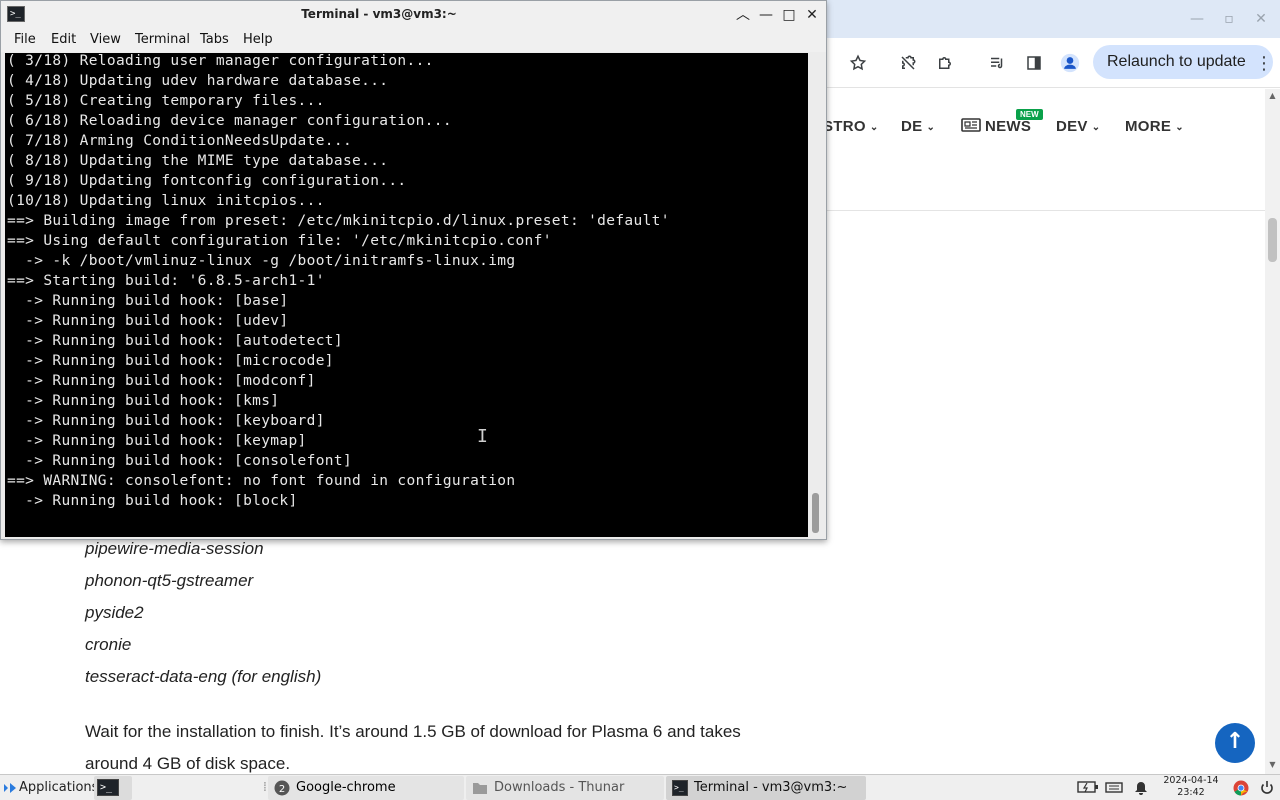 This screenshot has width=1280, height=800. What do you see at coordinates (997, 63) in the screenshot?
I see `media-queue-icon` at bounding box center [997, 63].